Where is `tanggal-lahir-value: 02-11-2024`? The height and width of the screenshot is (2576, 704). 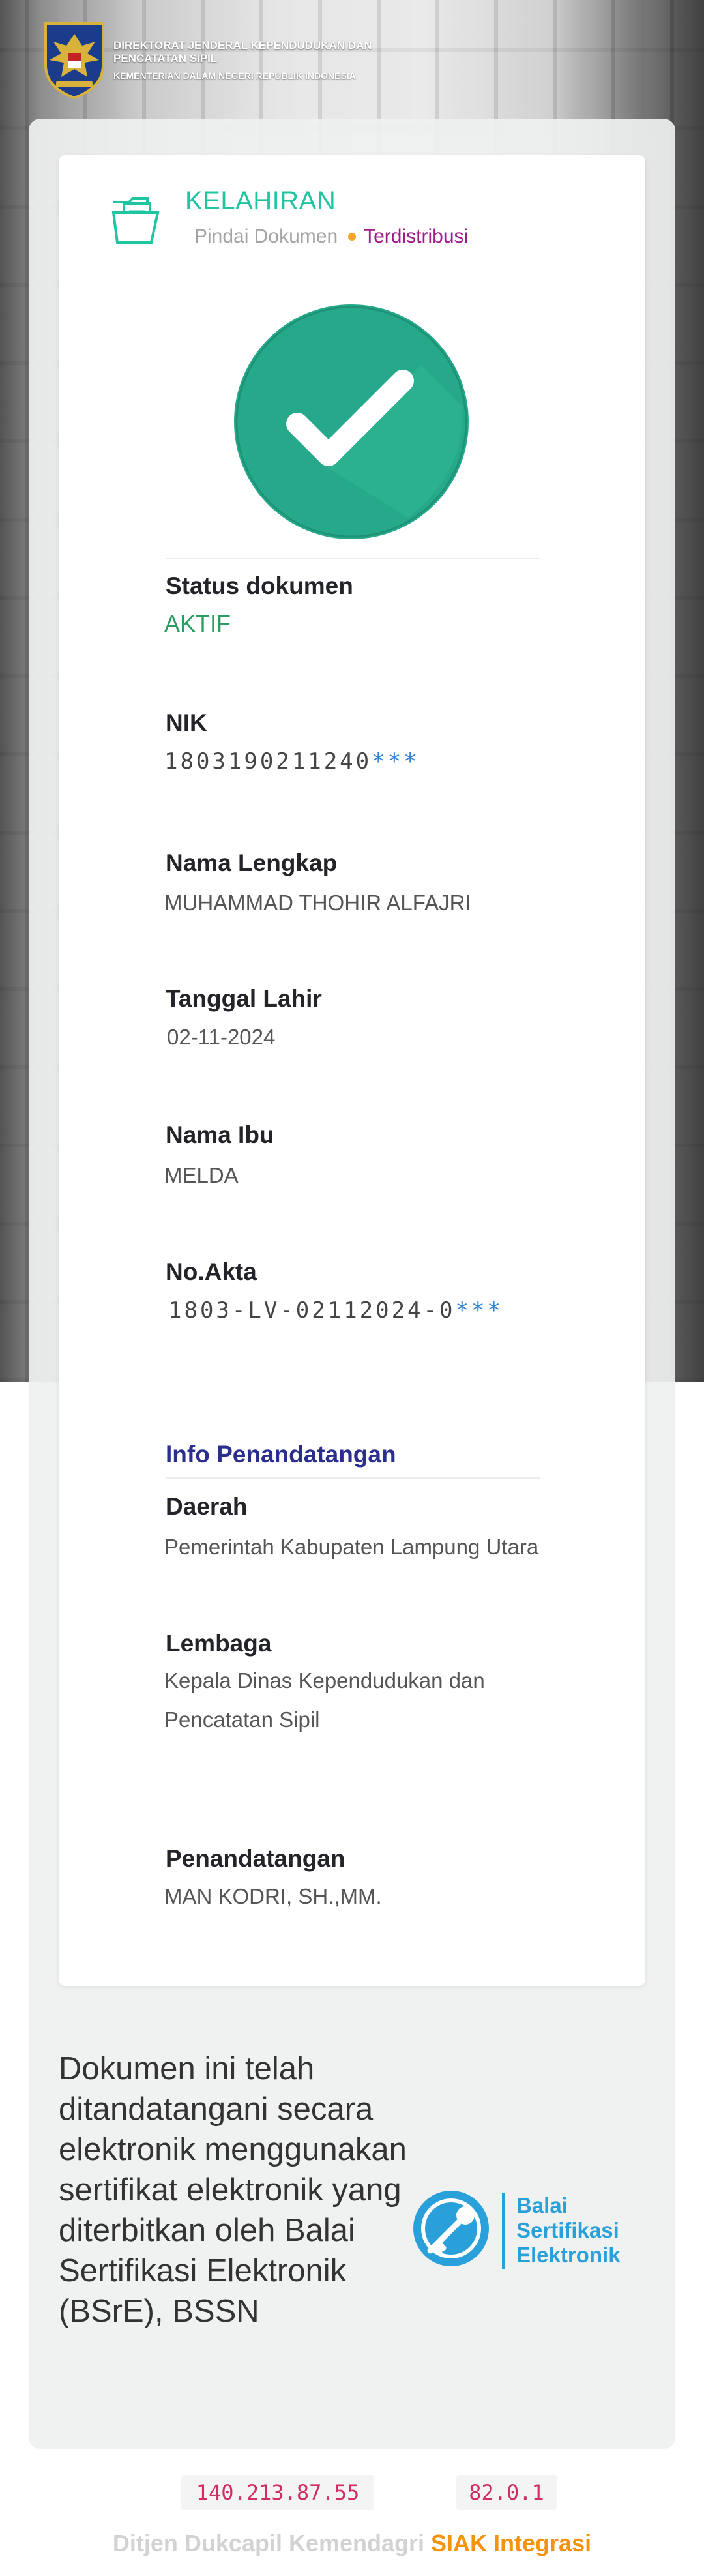
tanggal-lahir-value: 02-11-2024 is located at coordinates (222, 1037).